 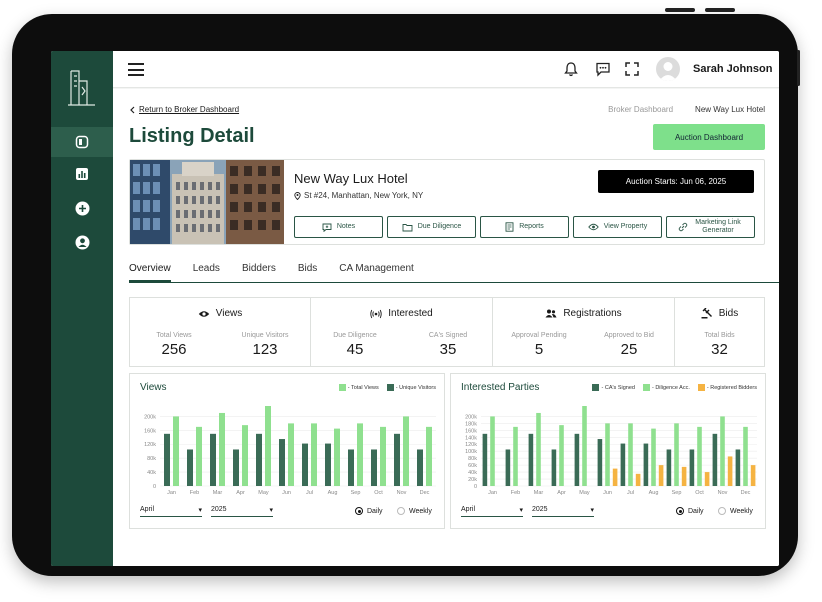 What do you see at coordinates (571, 69) in the screenshot?
I see `bell-icon` at bounding box center [571, 69].